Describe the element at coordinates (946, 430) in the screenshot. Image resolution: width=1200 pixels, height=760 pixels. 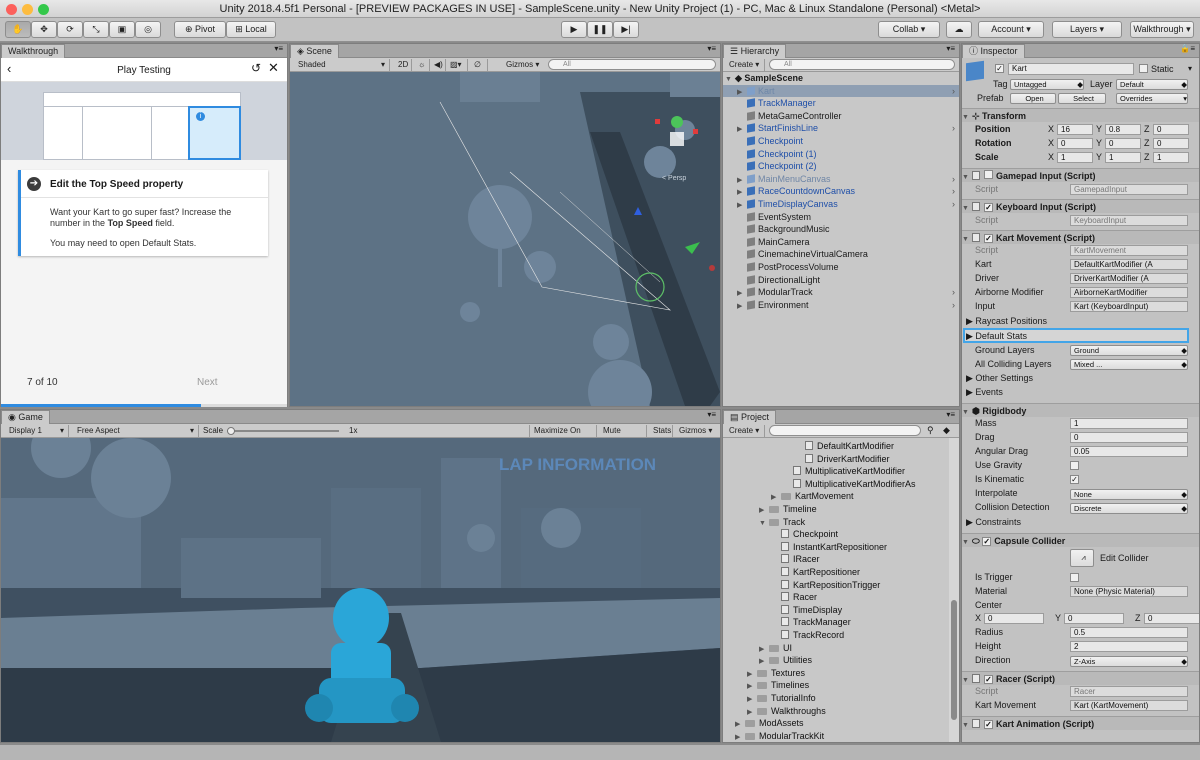
I see `label-icon: ◆` at that location.